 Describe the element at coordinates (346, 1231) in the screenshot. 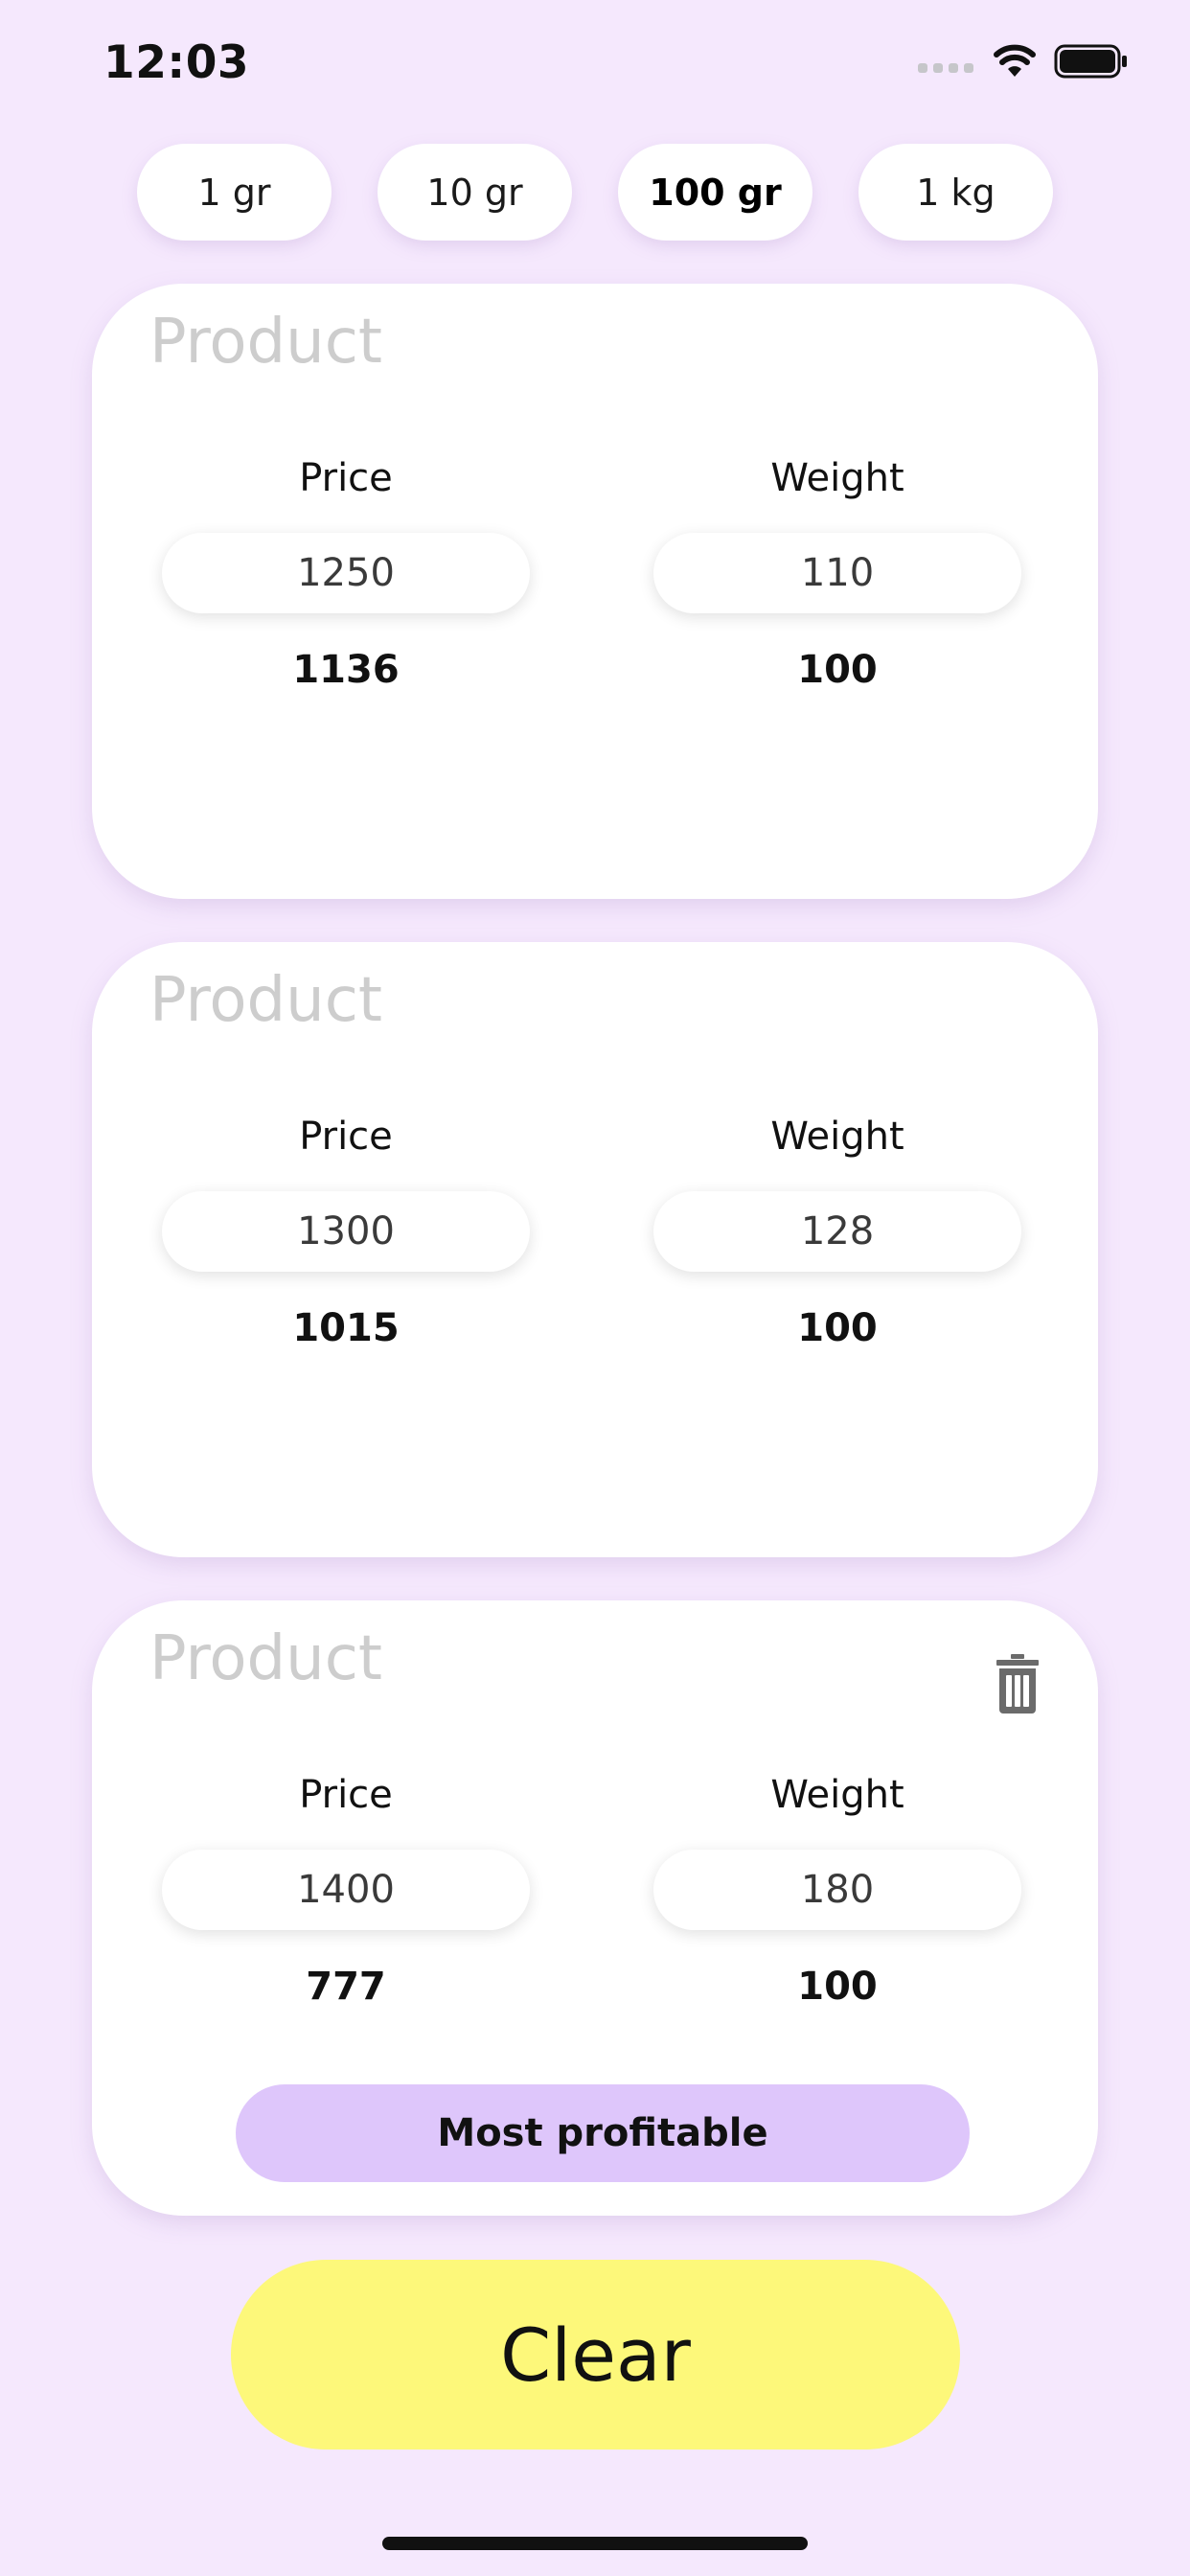

I see `price-input: 1300` at that location.